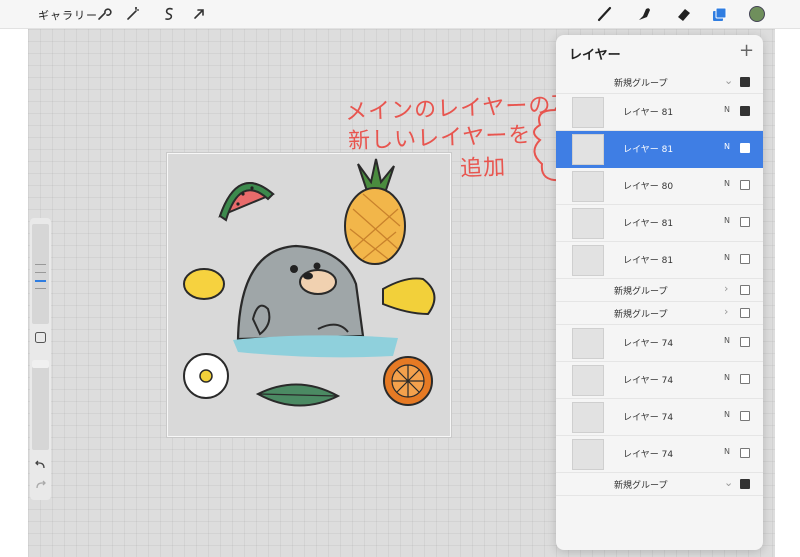  Describe the element at coordinates (40, 281) in the screenshot. I see `slider-handle` at that location.